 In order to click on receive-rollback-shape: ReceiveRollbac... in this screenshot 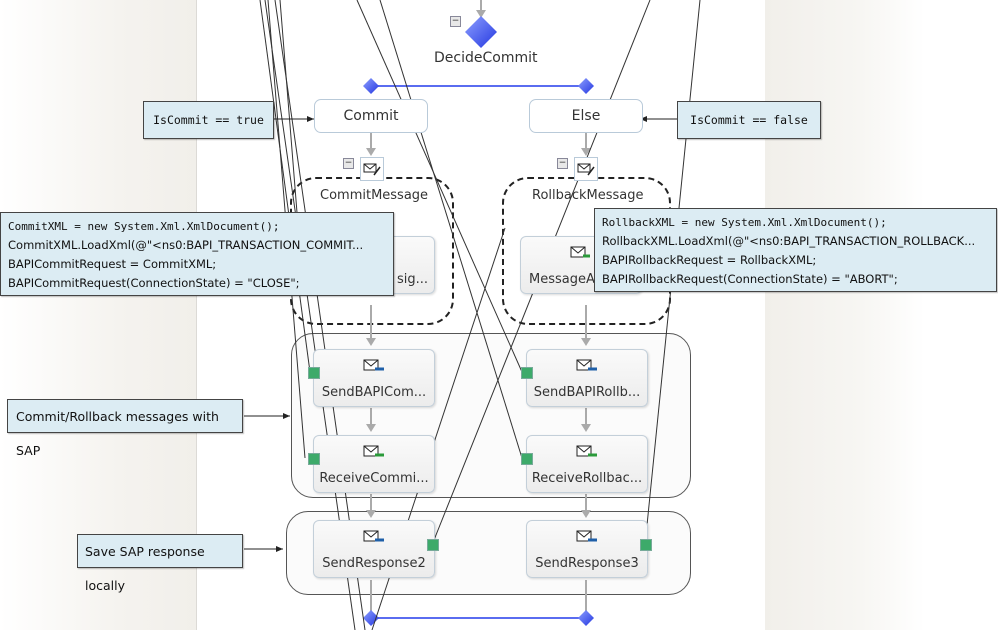, I will do `click(587, 464)`.